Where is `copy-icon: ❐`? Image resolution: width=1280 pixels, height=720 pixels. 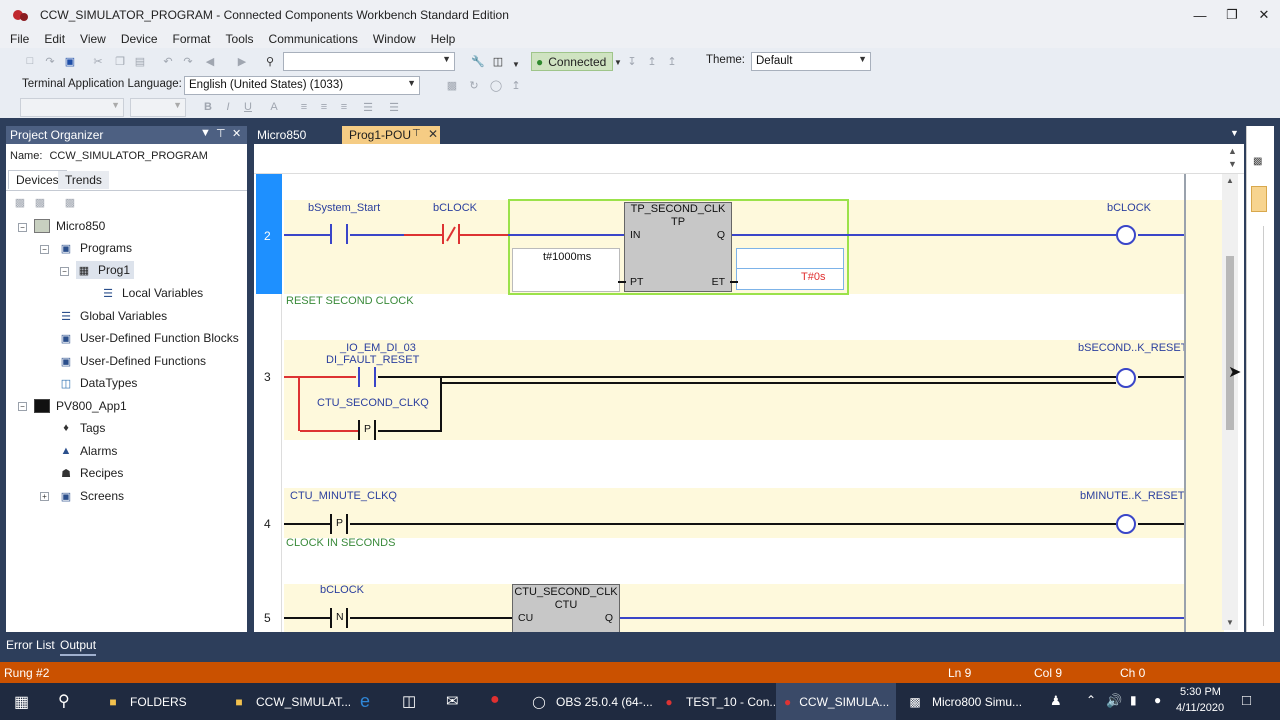 copy-icon: ❐ is located at coordinates (120, 61).